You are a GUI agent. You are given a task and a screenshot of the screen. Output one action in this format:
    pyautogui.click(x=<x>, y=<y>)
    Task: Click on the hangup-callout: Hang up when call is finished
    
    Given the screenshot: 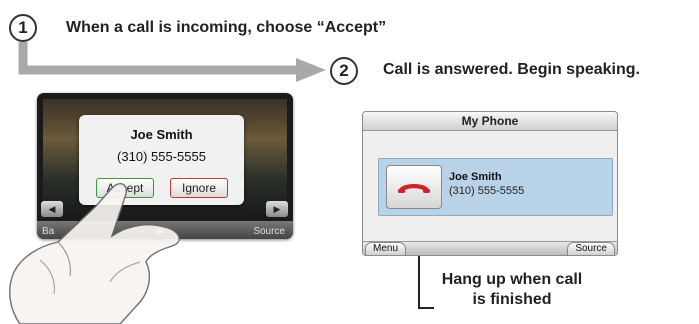 What is the action you would take?
    pyautogui.click(x=512, y=290)
    